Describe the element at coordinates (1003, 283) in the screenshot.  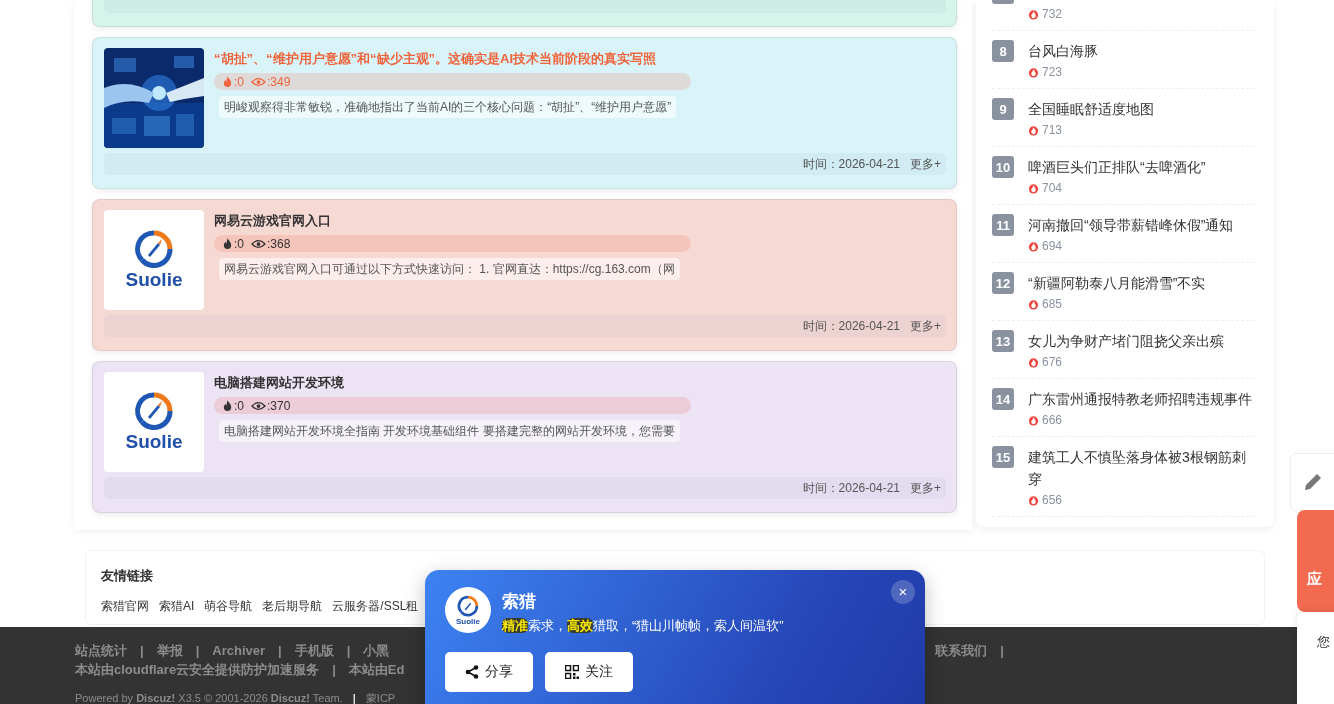
I see `rank-badge: 12` at that location.